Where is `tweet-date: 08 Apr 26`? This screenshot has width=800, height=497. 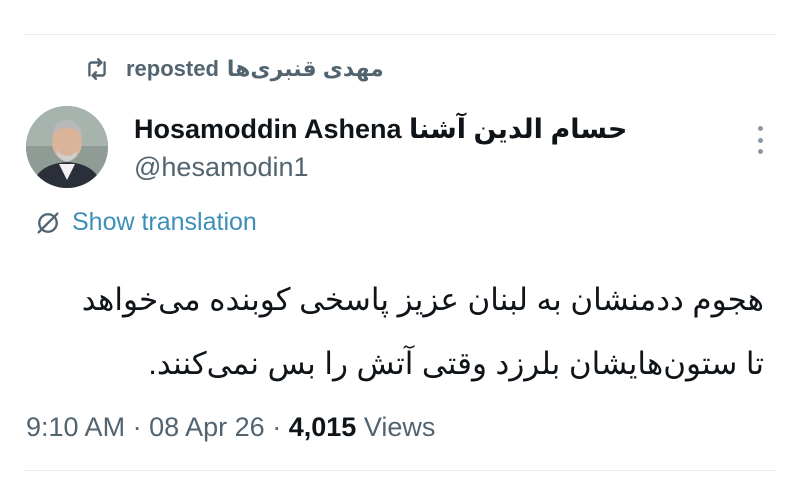
tweet-date: 08 Apr 26 is located at coordinates (207, 427).